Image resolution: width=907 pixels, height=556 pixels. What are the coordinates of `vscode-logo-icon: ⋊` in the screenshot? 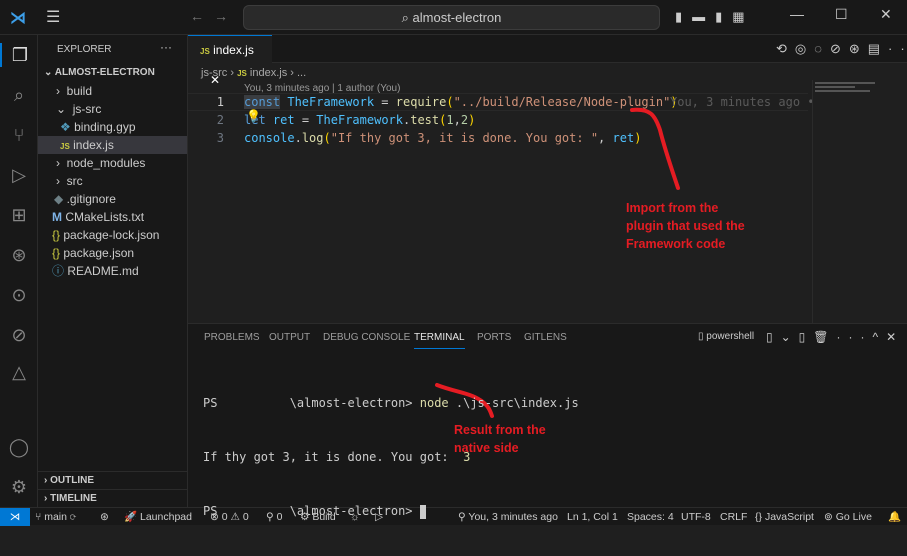 It's located at (18, 18).